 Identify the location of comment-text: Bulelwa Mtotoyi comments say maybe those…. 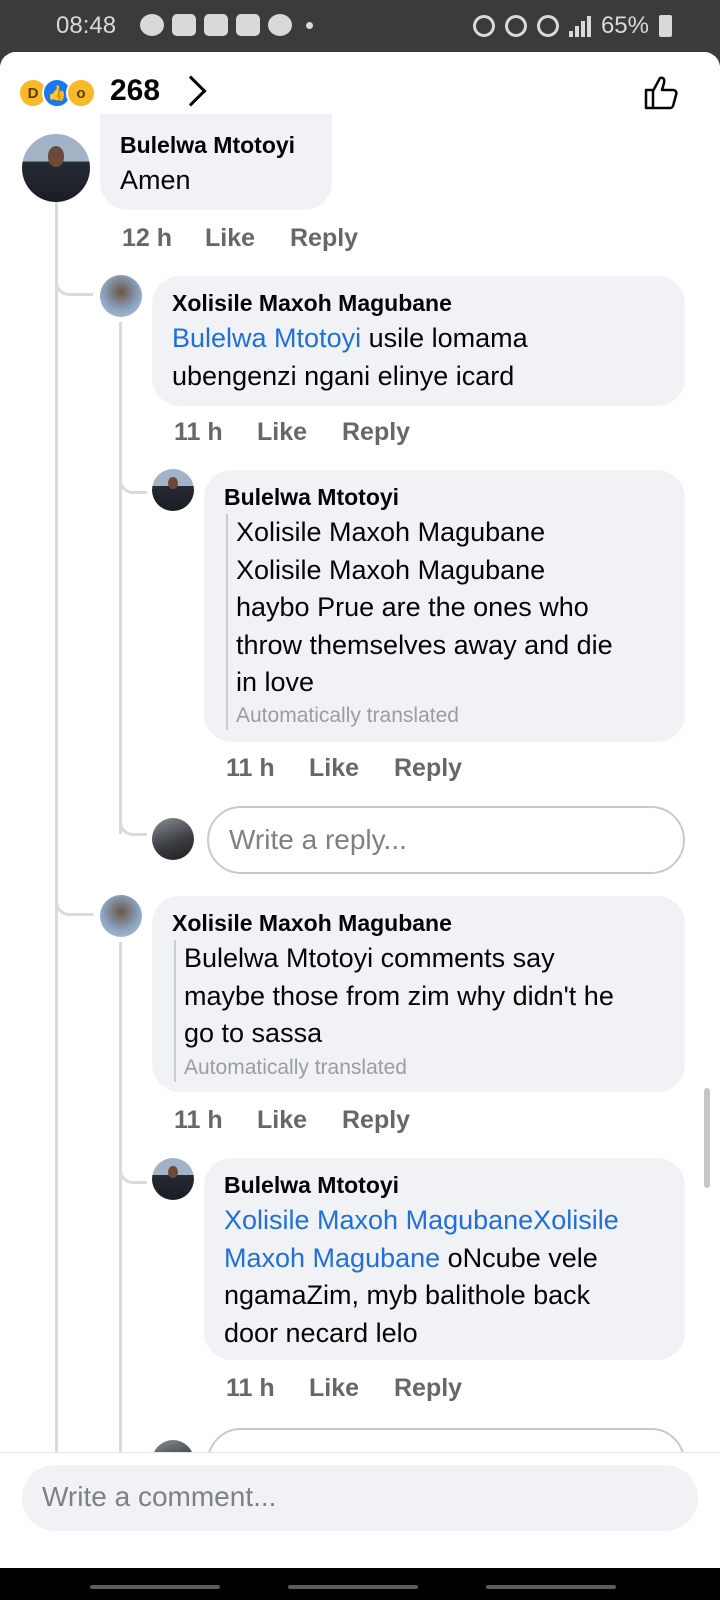
(399, 995).